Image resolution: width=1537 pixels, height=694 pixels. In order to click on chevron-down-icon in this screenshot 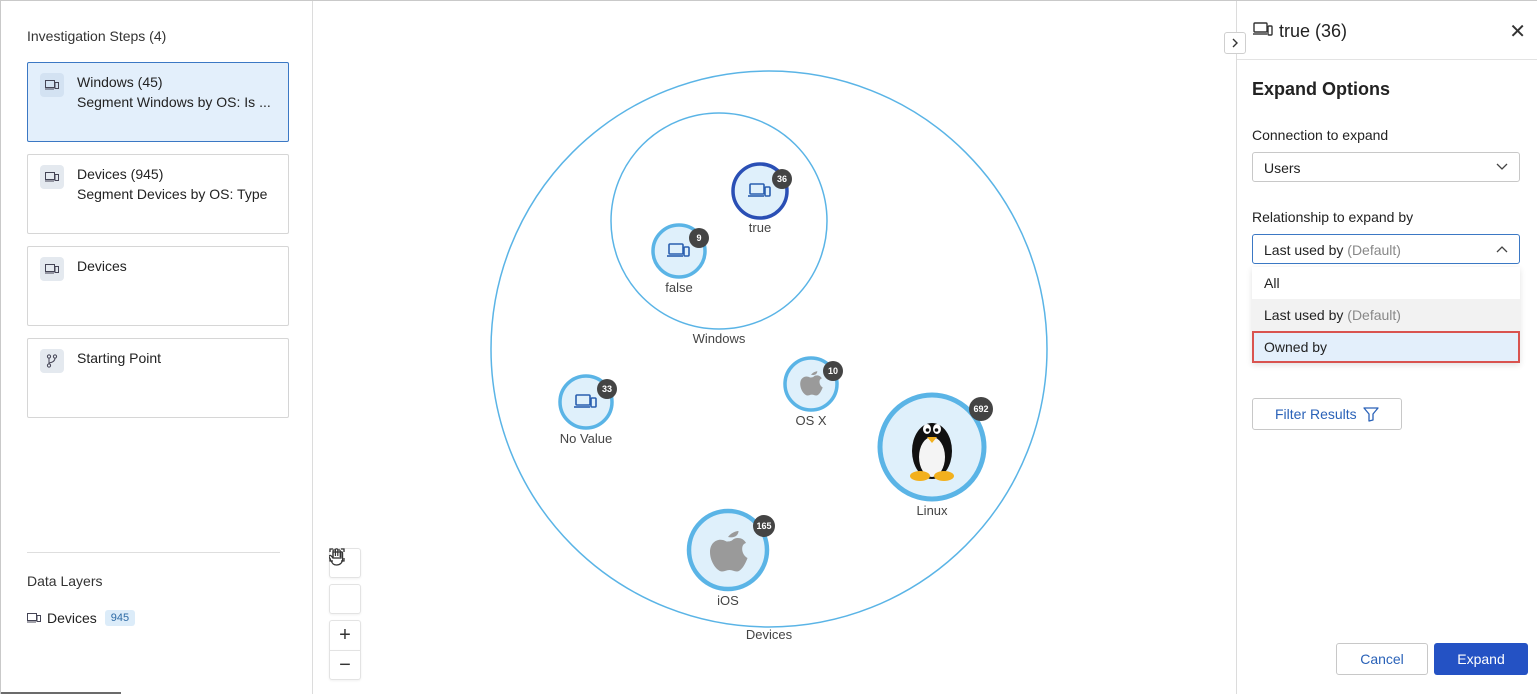, I will do `click(1502, 166)`.